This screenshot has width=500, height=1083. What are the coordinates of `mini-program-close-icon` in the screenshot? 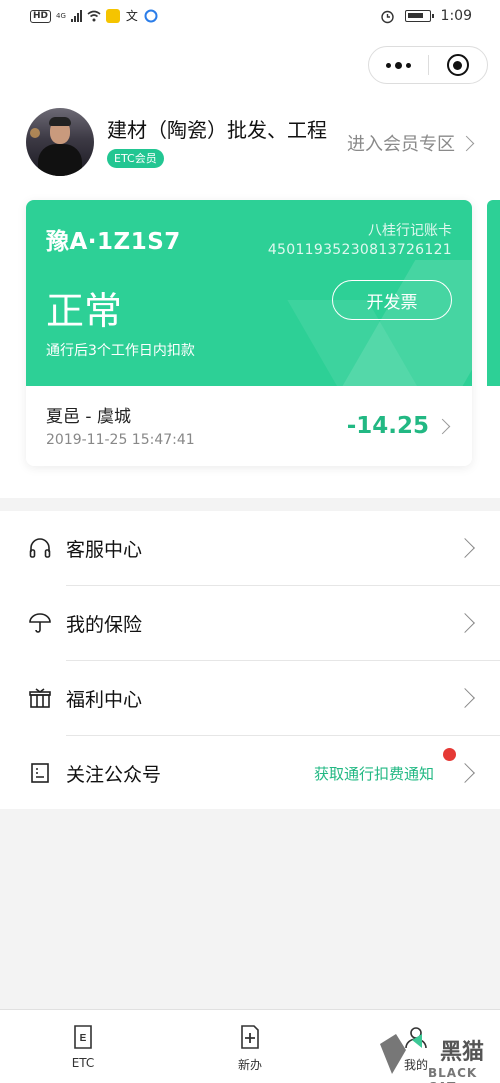 It's located at (457, 65).